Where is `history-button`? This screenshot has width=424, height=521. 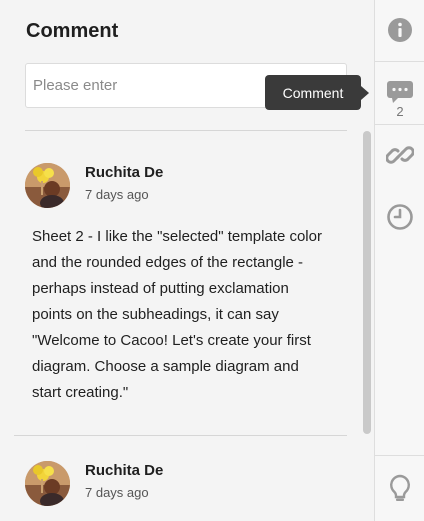 history-button is located at coordinates (399, 219).